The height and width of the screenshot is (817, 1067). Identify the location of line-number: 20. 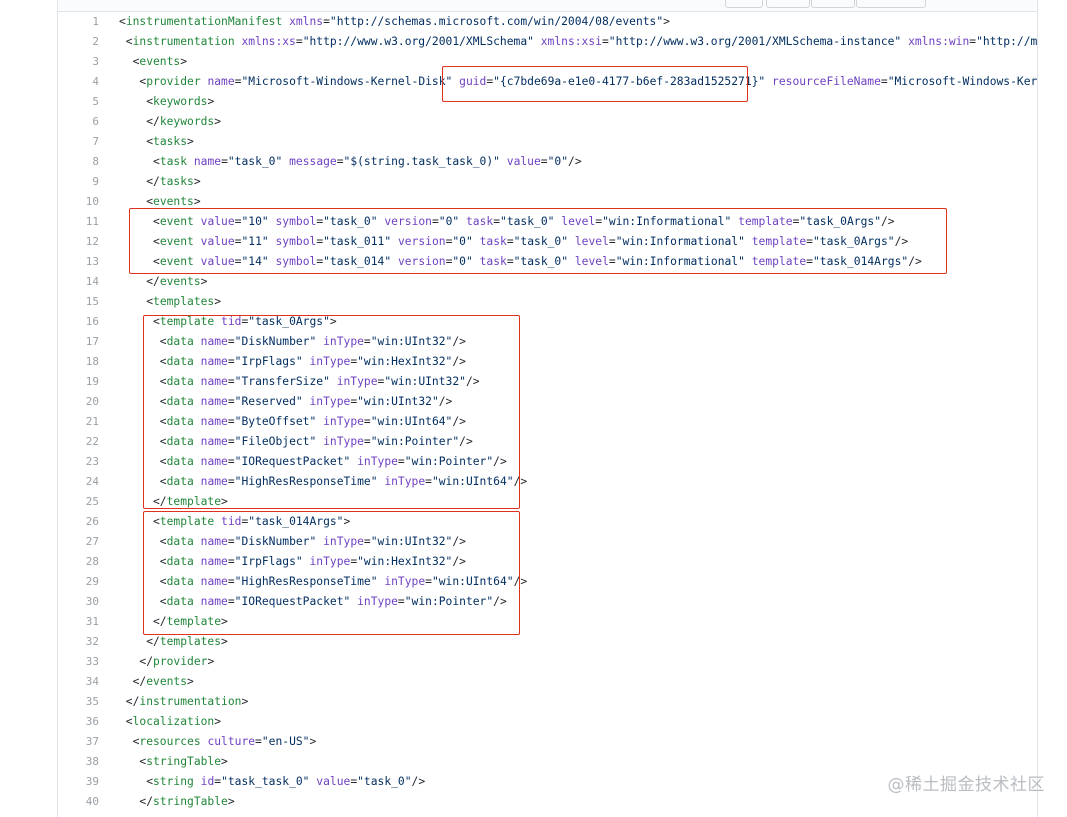
(92, 401).